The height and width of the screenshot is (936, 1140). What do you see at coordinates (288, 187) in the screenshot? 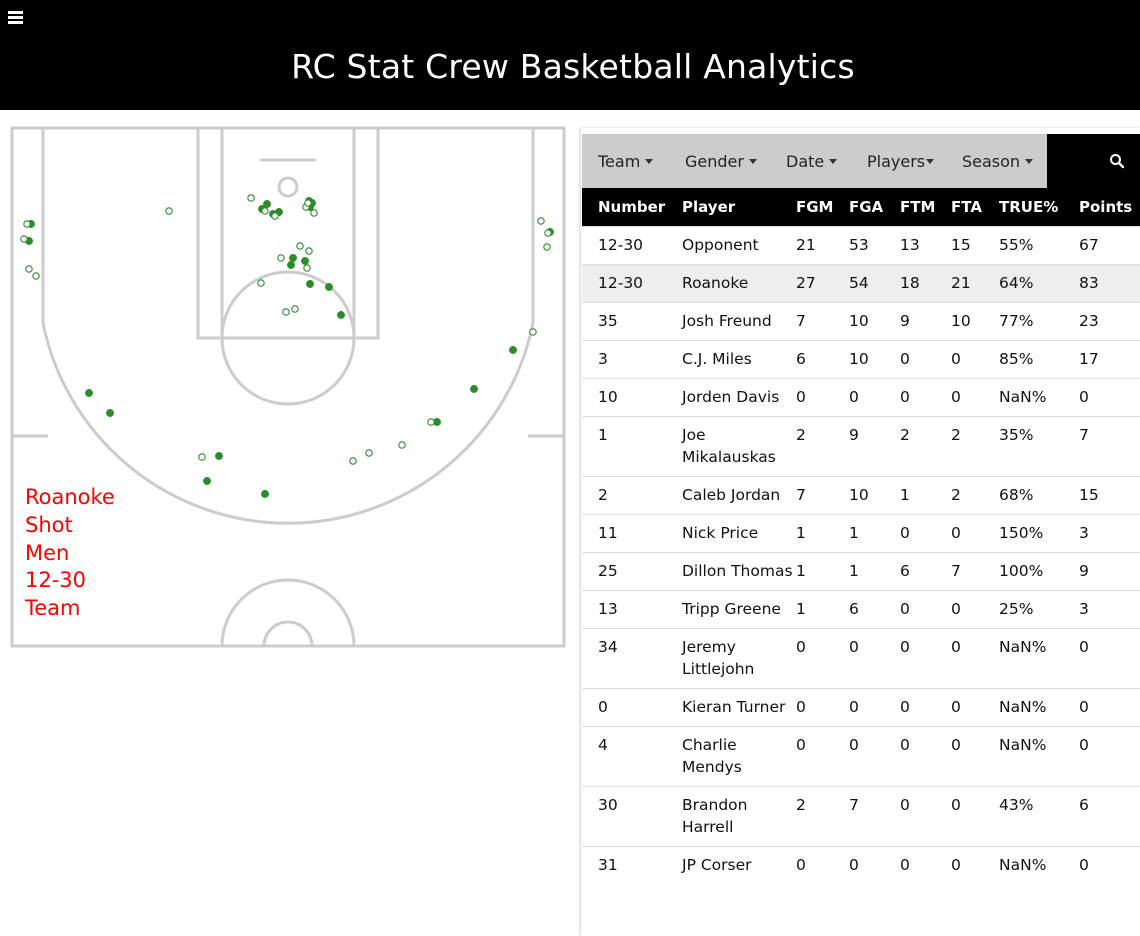
I see `rim` at bounding box center [288, 187].